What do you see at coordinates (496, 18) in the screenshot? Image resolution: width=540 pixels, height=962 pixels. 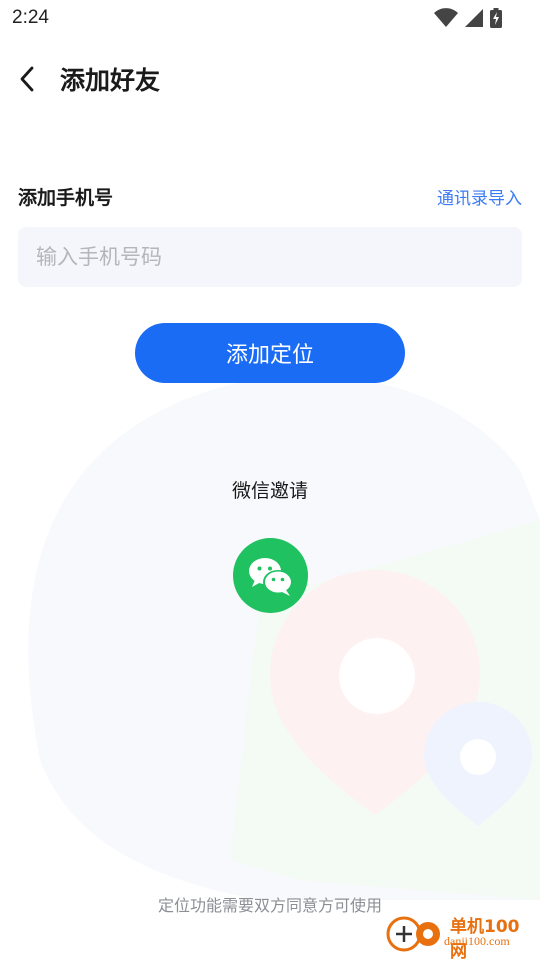 I see `battery-charging-icon` at bounding box center [496, 18].